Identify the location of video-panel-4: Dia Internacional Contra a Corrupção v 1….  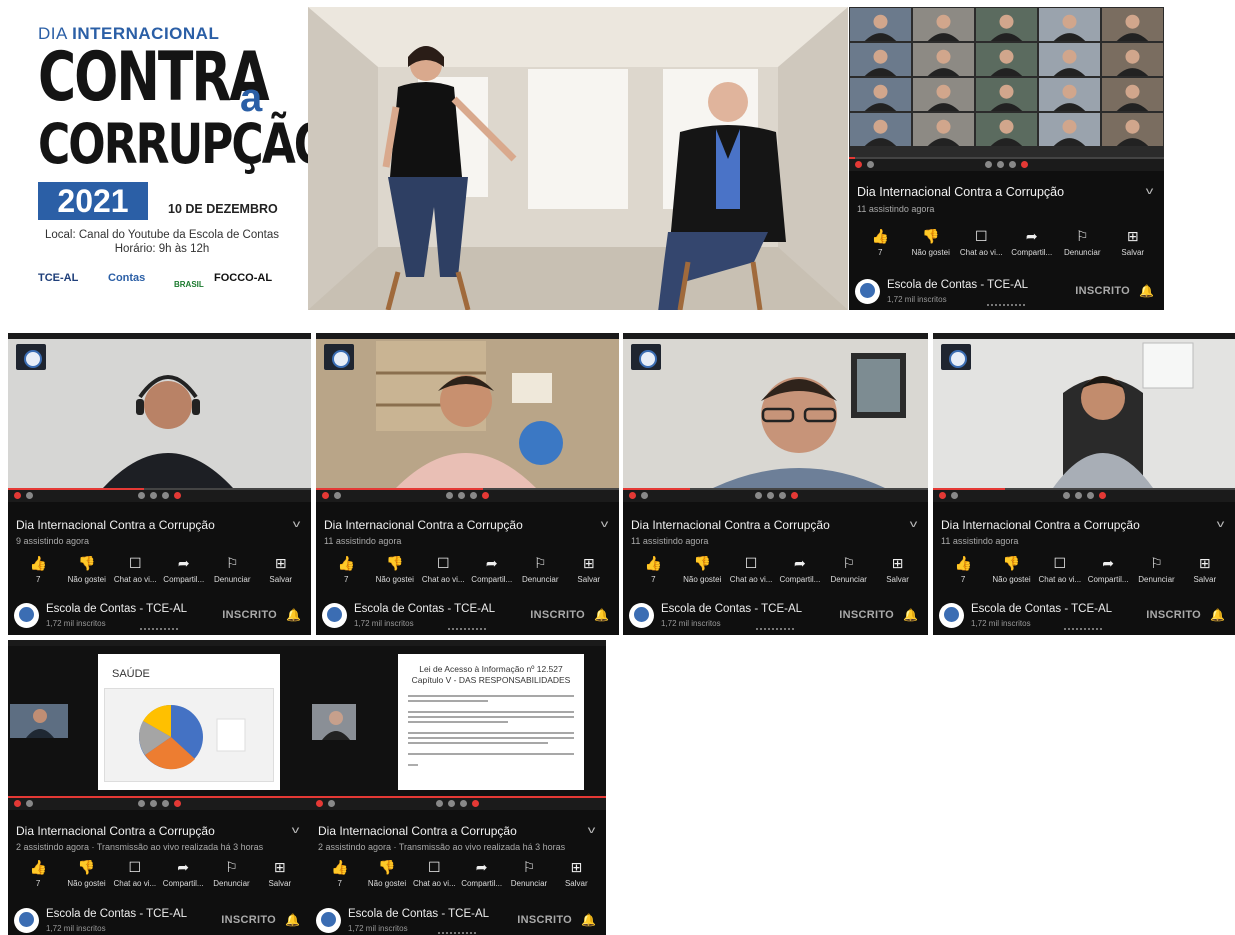
(1084, 484).